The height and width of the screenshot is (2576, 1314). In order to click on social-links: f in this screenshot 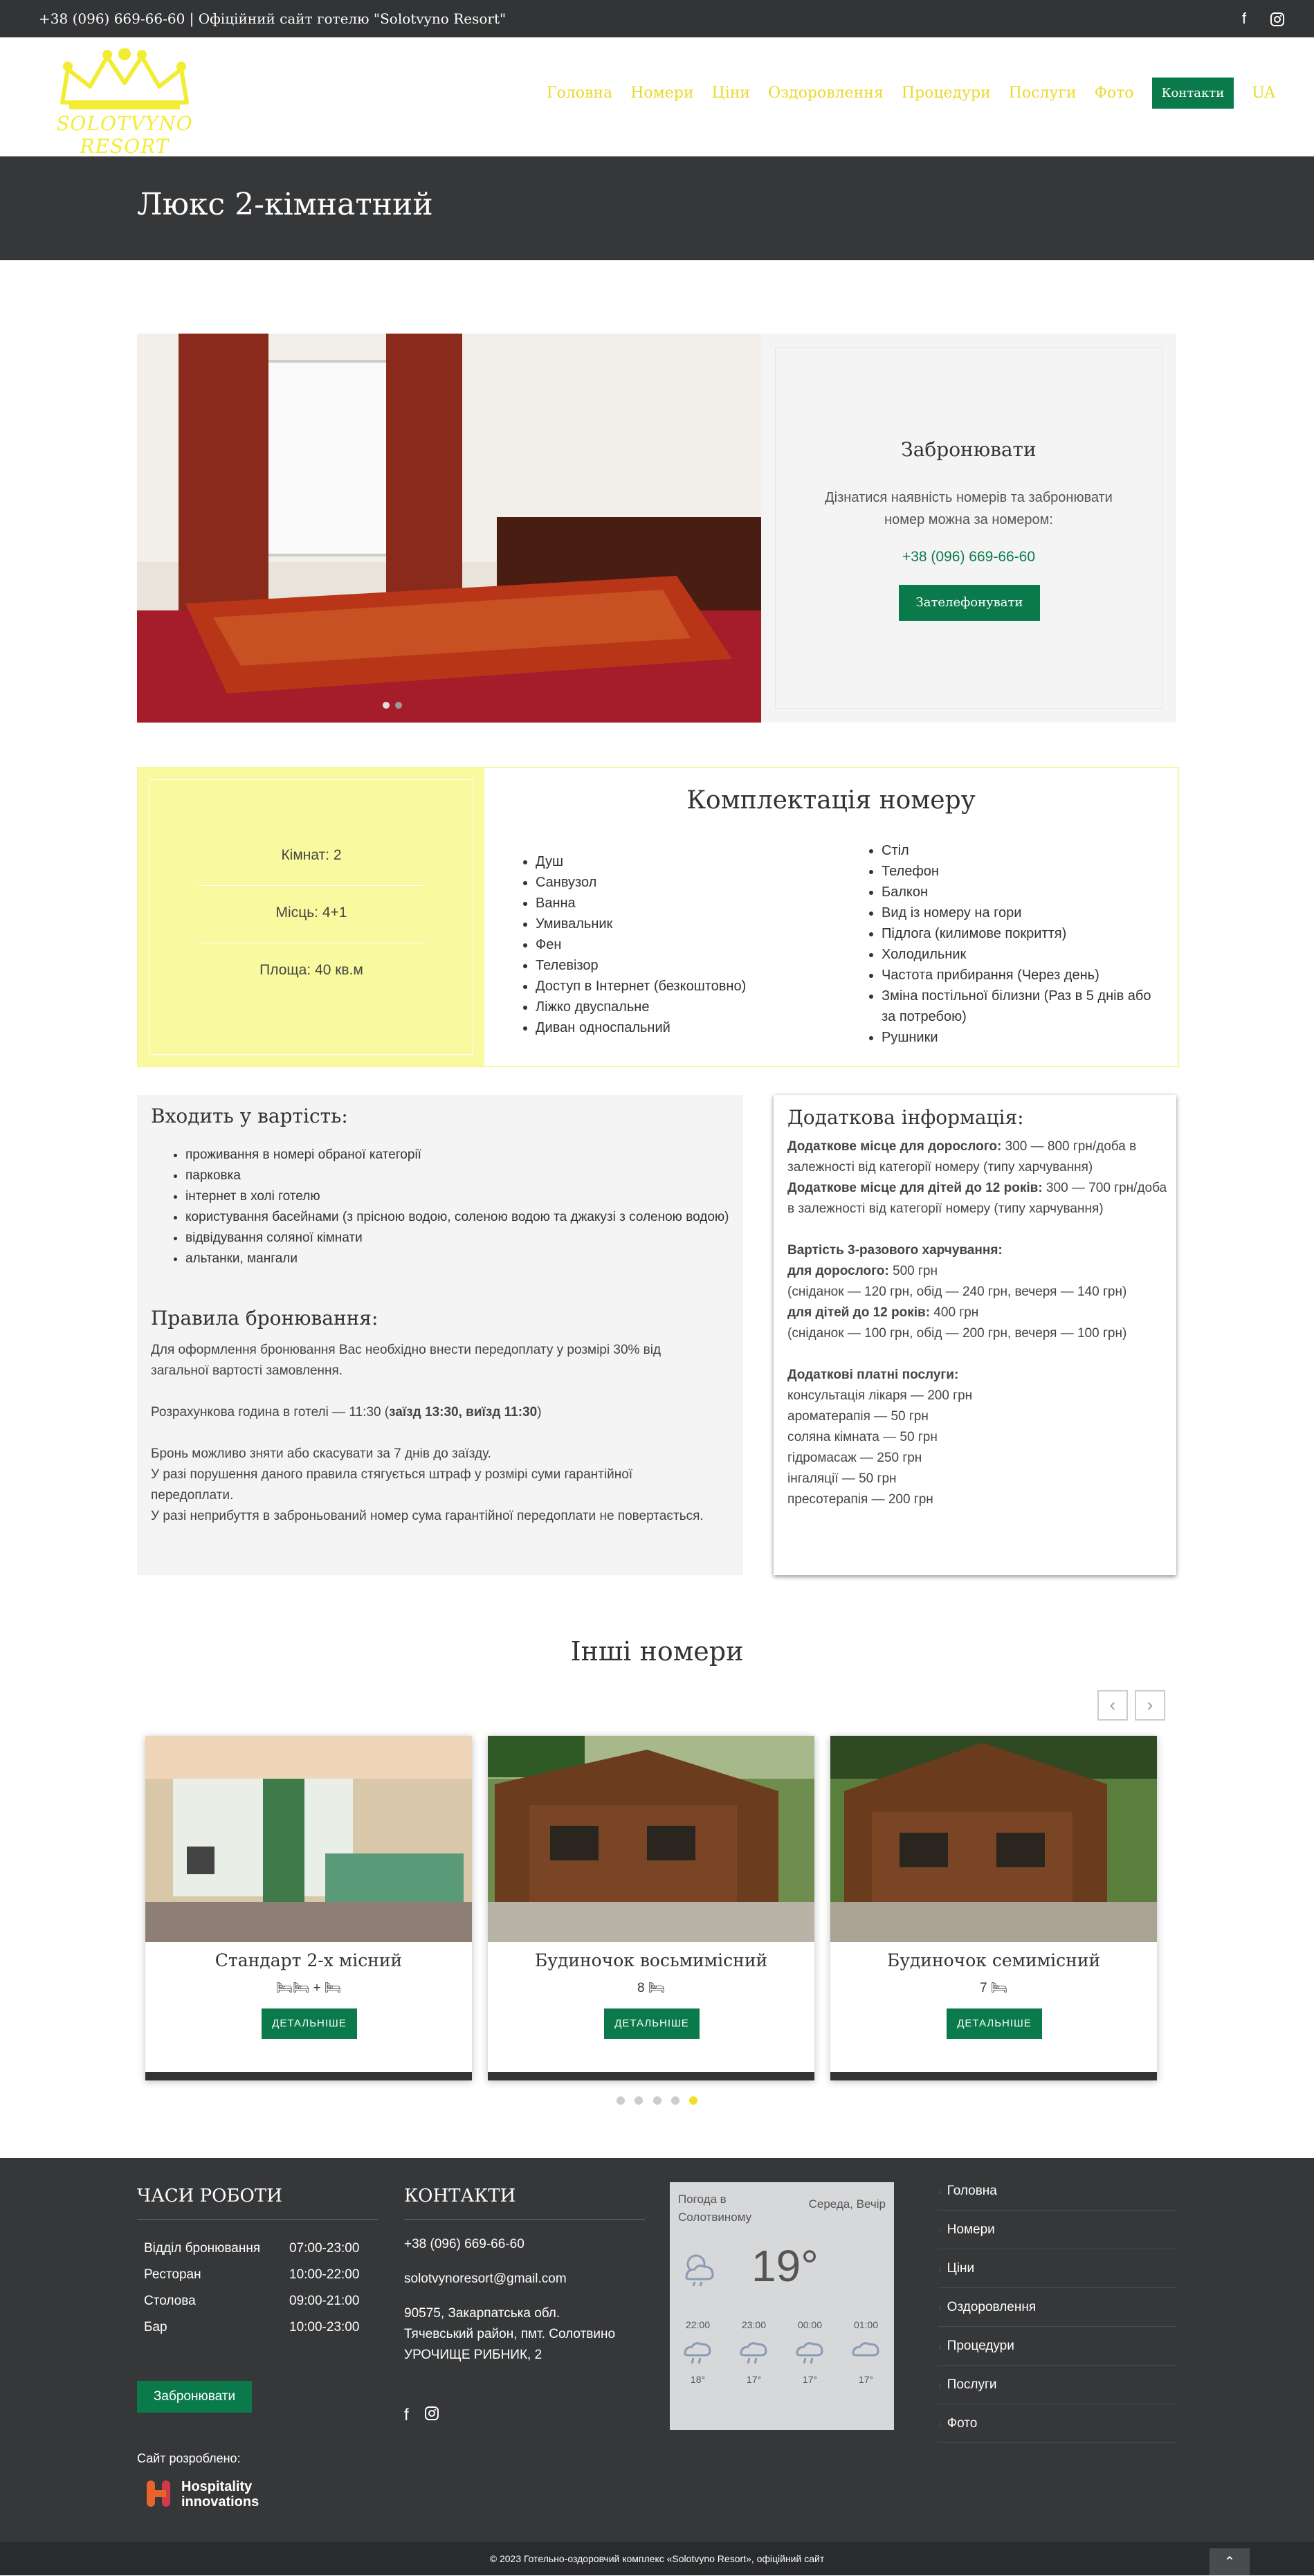, I will do `click(1261, 18)`.